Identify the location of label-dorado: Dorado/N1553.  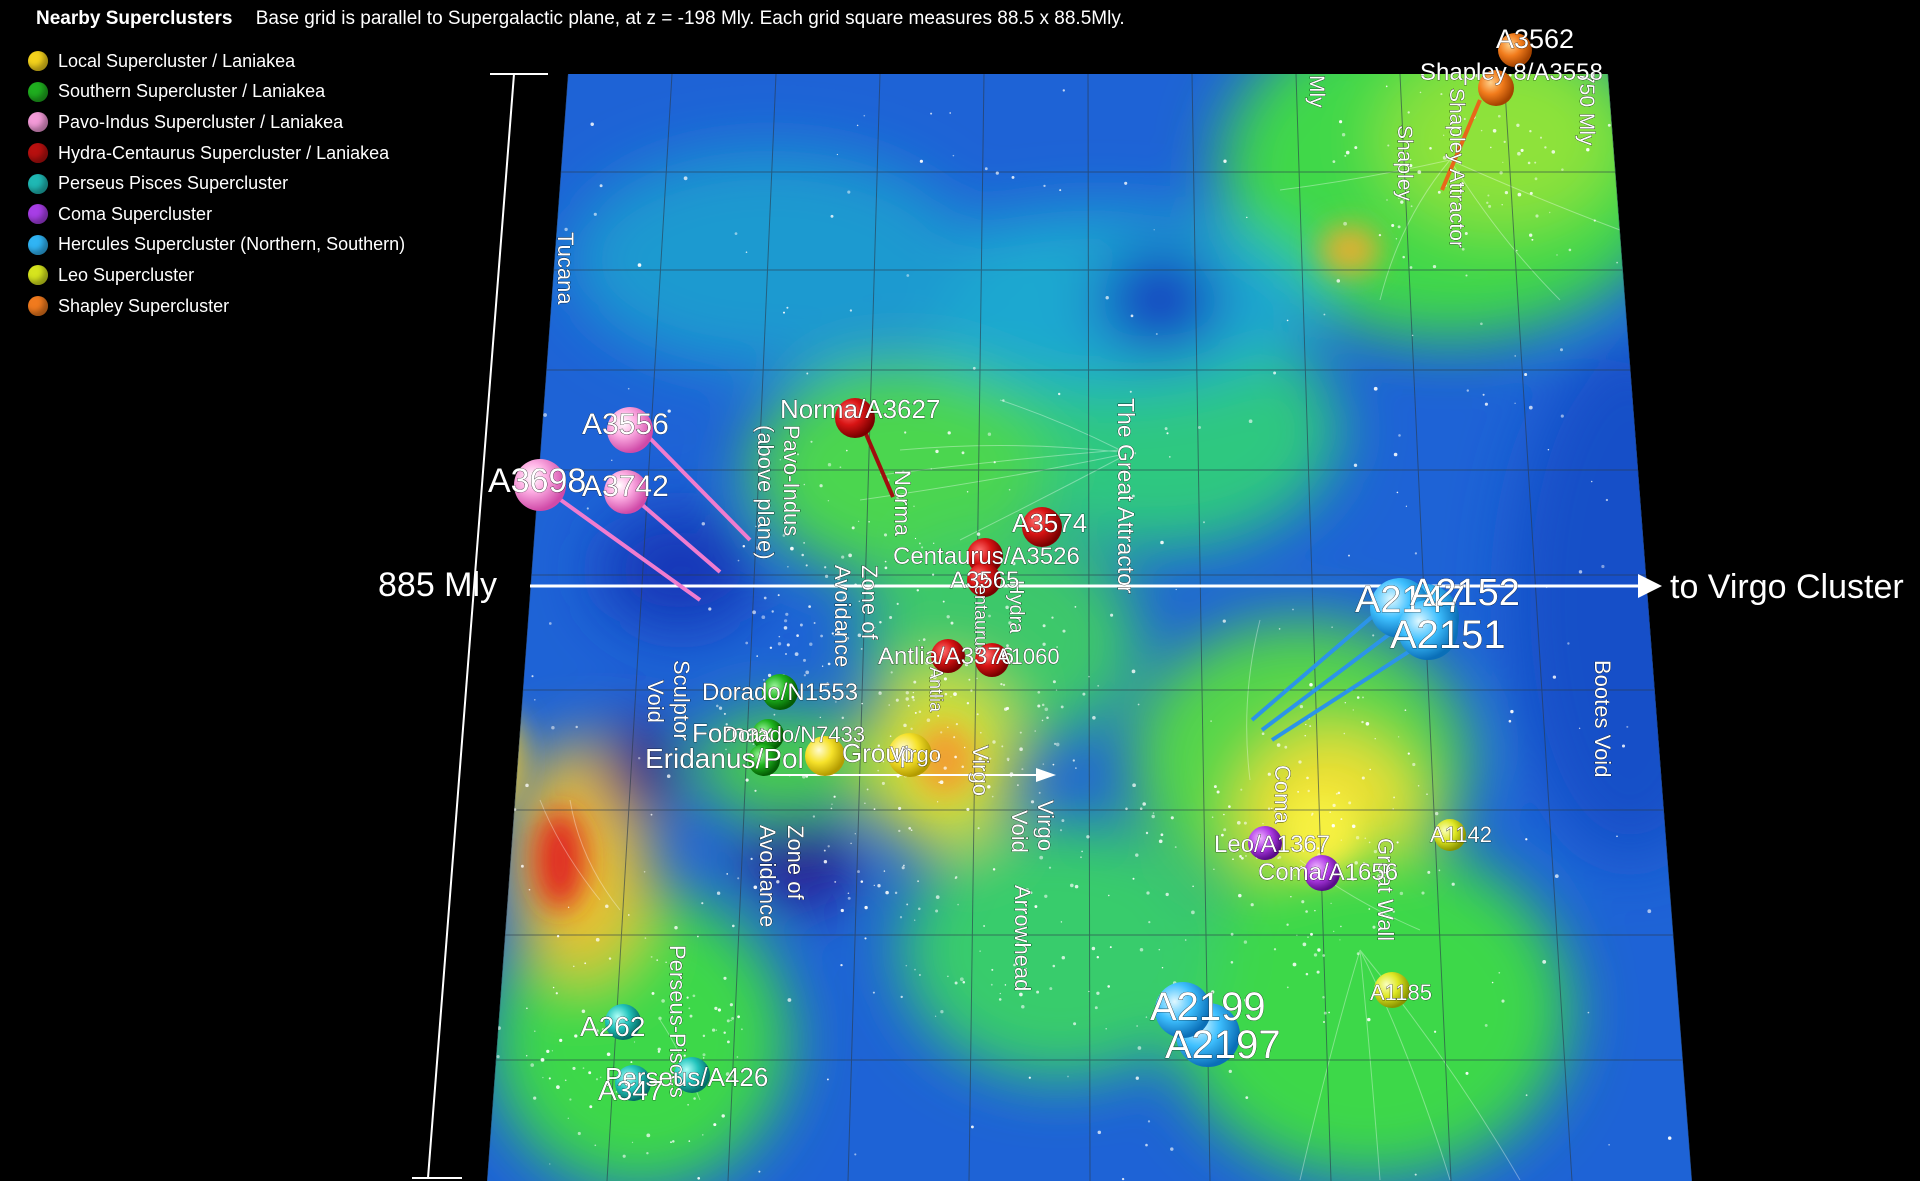
(780, 692).